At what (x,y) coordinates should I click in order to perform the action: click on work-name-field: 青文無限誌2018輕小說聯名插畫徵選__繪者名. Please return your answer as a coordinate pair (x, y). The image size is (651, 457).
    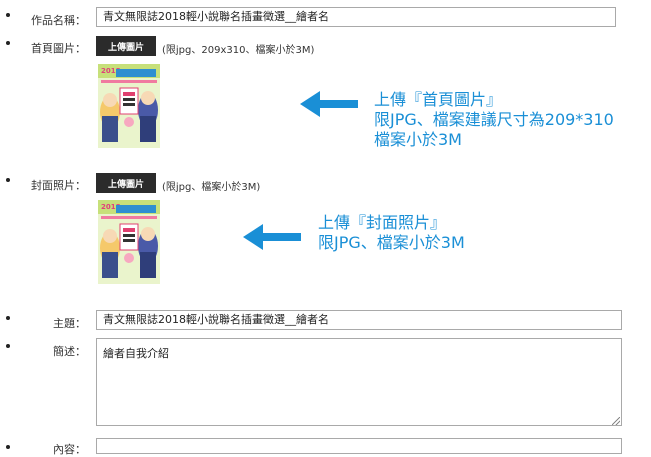
    Looking at the image, I should click on (356, 17).